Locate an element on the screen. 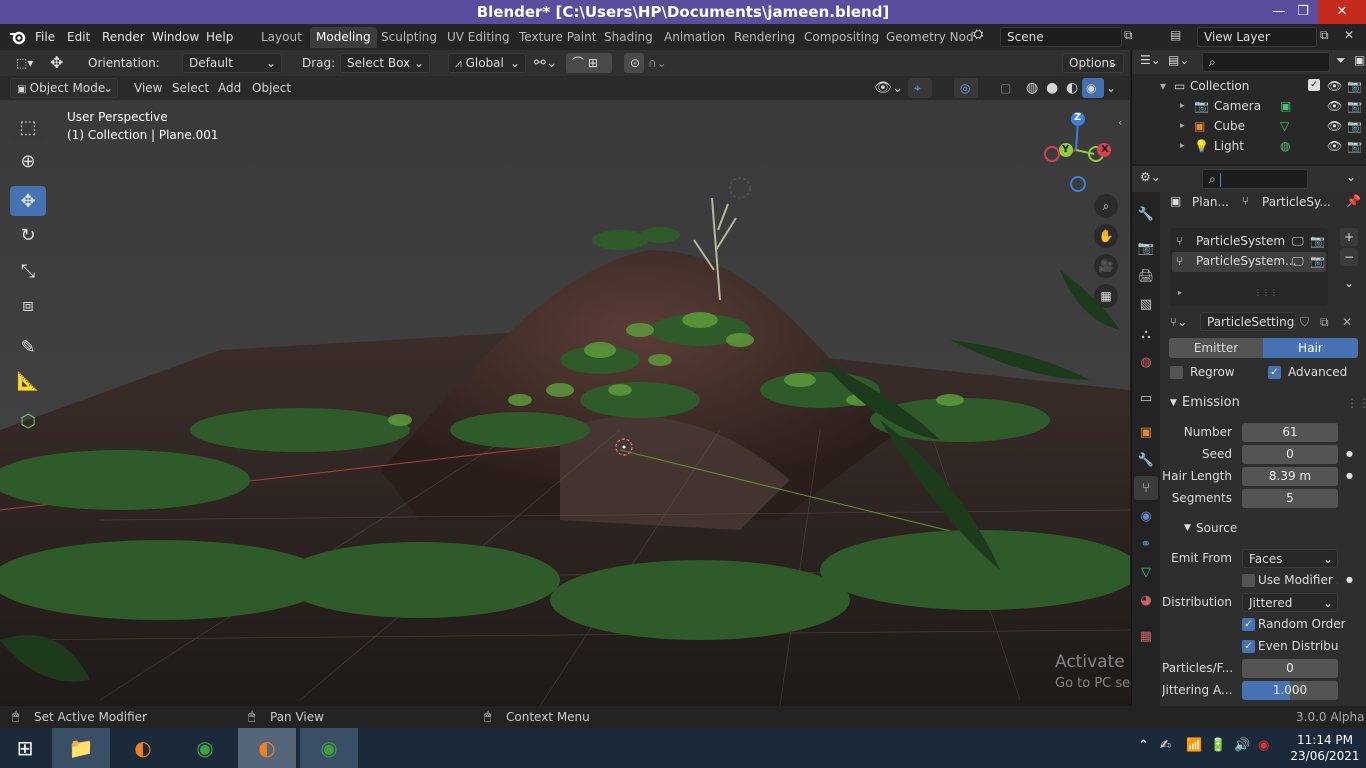  constraints-tab-icon: ⚭ is located at coordinates (1146, 544).